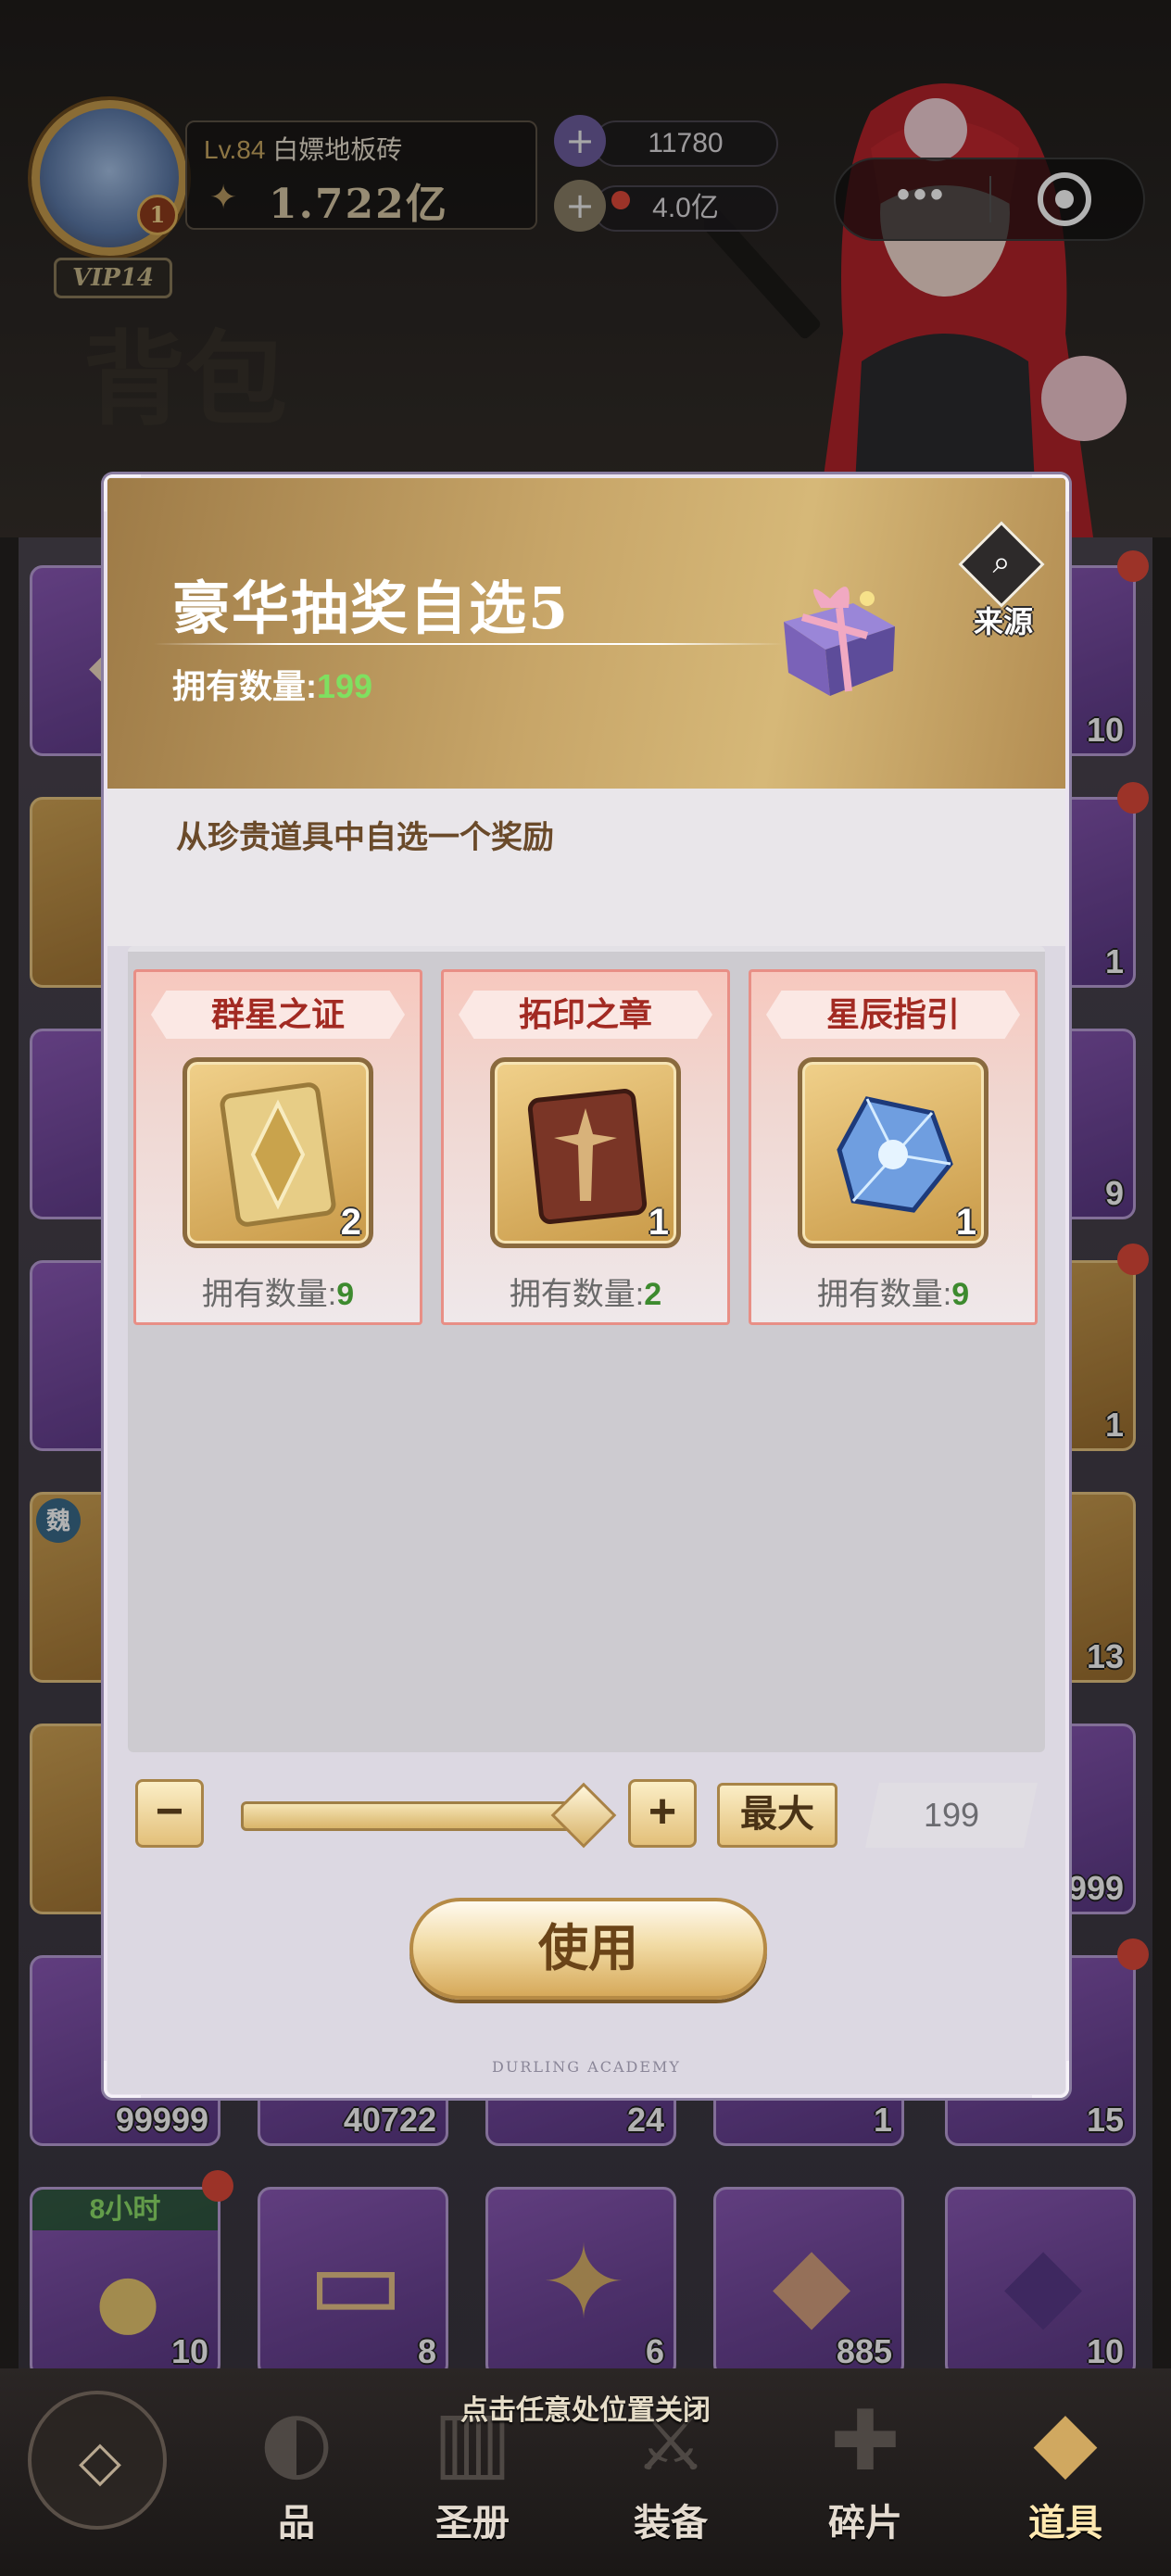  What do you see at coordinates (587, 2067) in the screenshot?
I see `dialog-footer-text: DURLING ACADEMY` at bounding box center [587, 2067].